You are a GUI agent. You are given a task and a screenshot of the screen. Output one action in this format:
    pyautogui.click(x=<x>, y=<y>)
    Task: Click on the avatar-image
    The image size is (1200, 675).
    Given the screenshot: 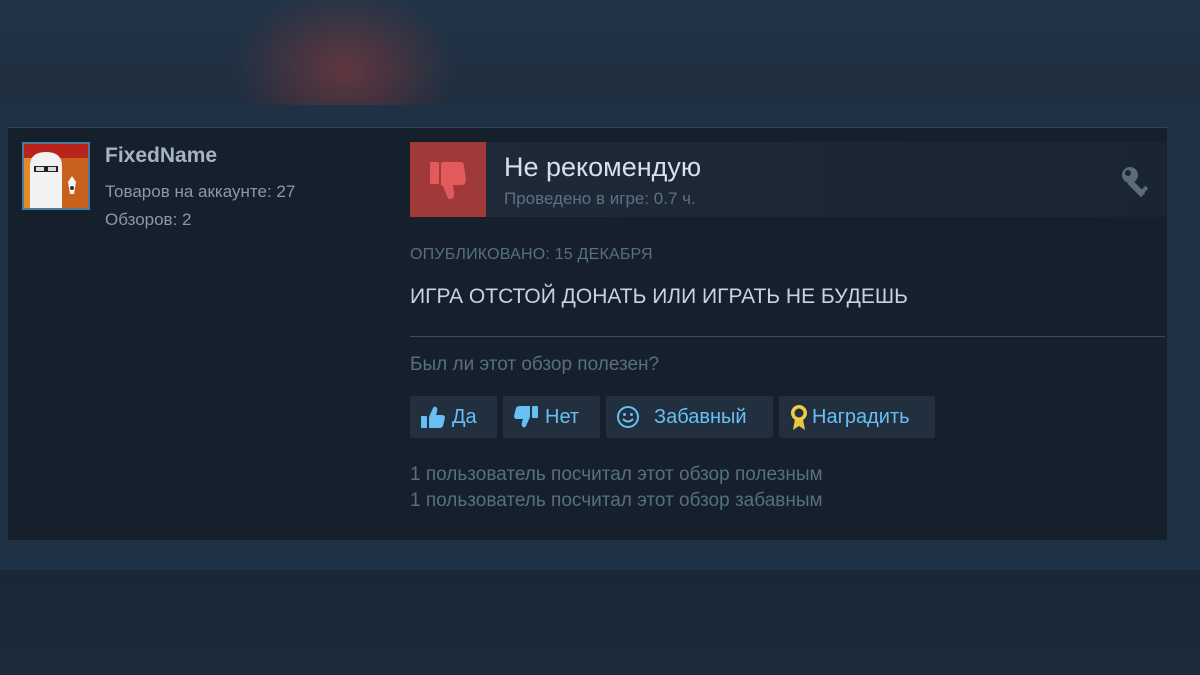 What is the action you would take?
    pyautogui.click(x=56, y=176)
    